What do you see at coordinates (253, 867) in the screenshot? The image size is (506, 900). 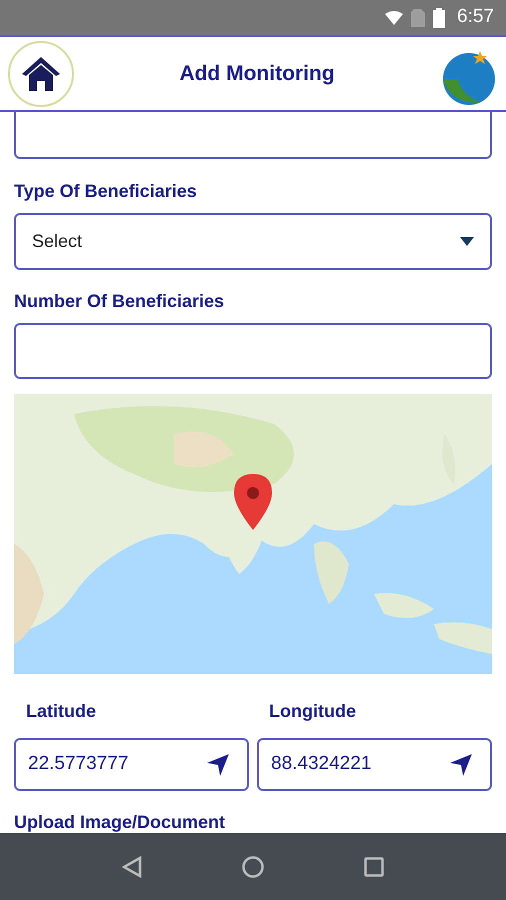 I see `home-circle-icon` at bounding box center [253, 867].